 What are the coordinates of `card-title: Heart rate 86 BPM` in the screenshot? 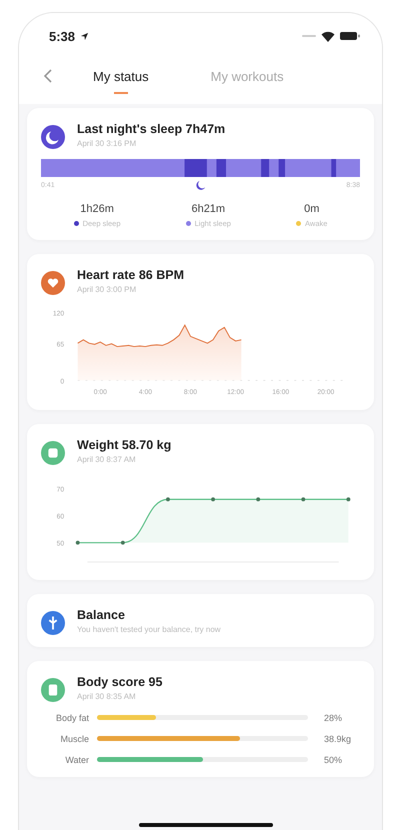 It's located at (130, 275).